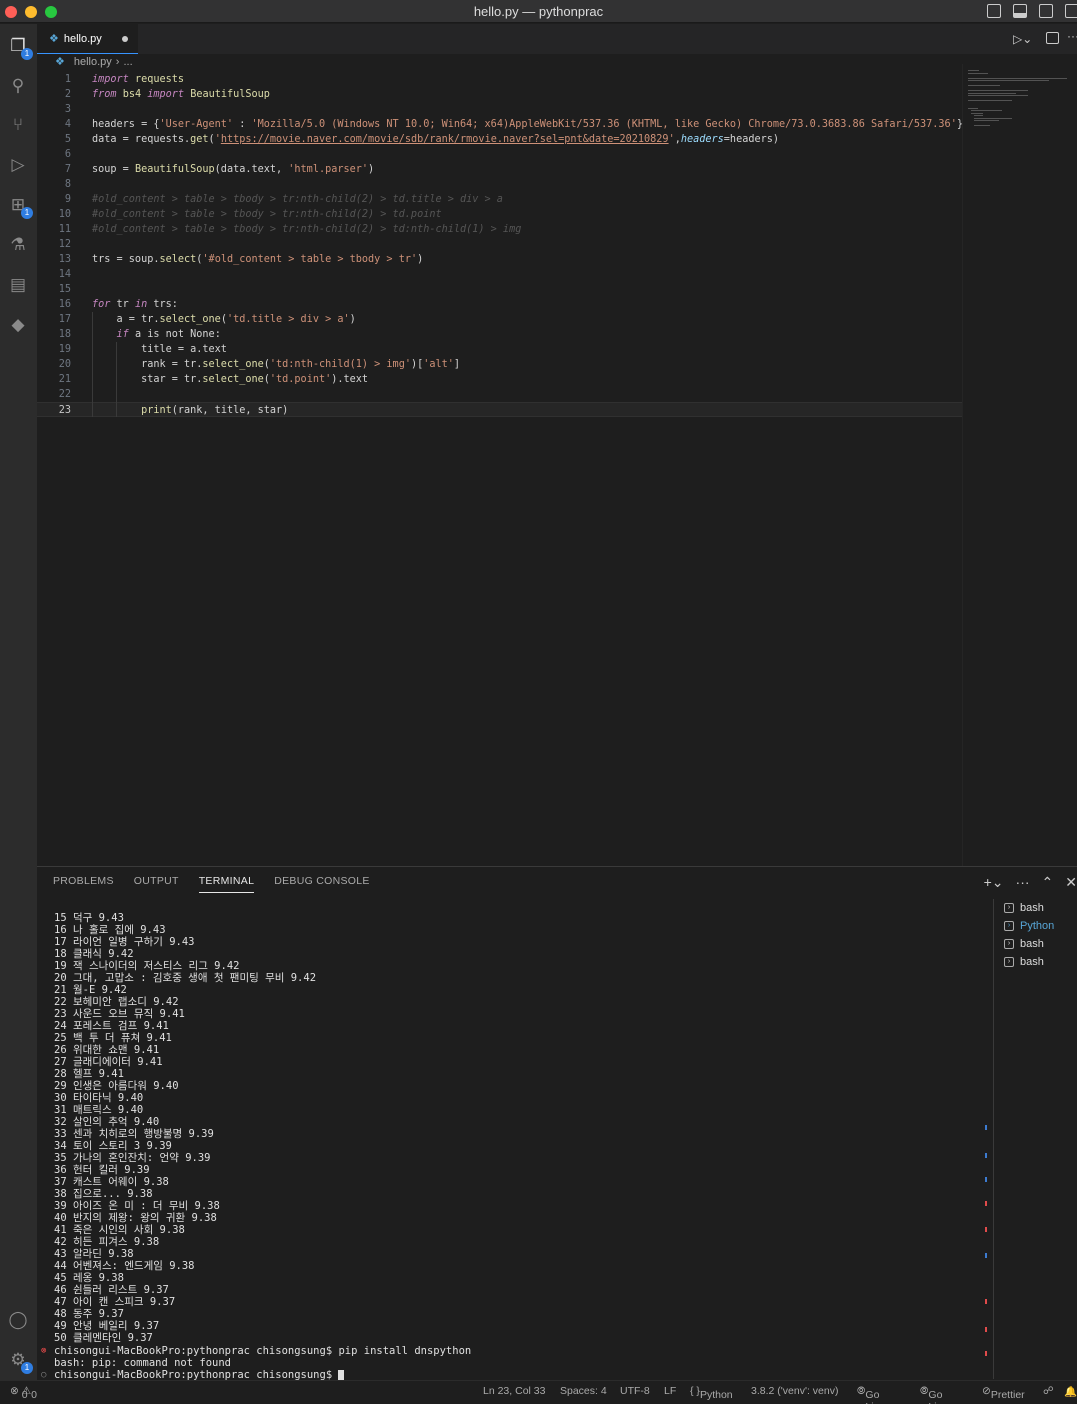  I want to click on terminal-line: 45 레옹 9.38, so click(89, 1278).